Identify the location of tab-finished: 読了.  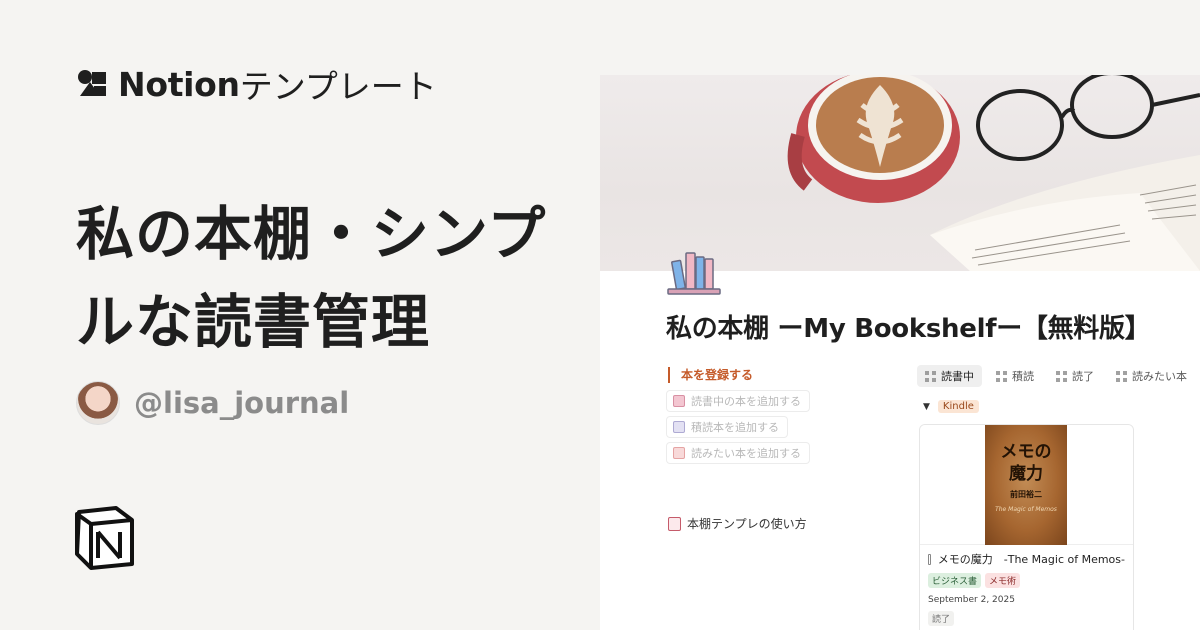
(1075, 376).